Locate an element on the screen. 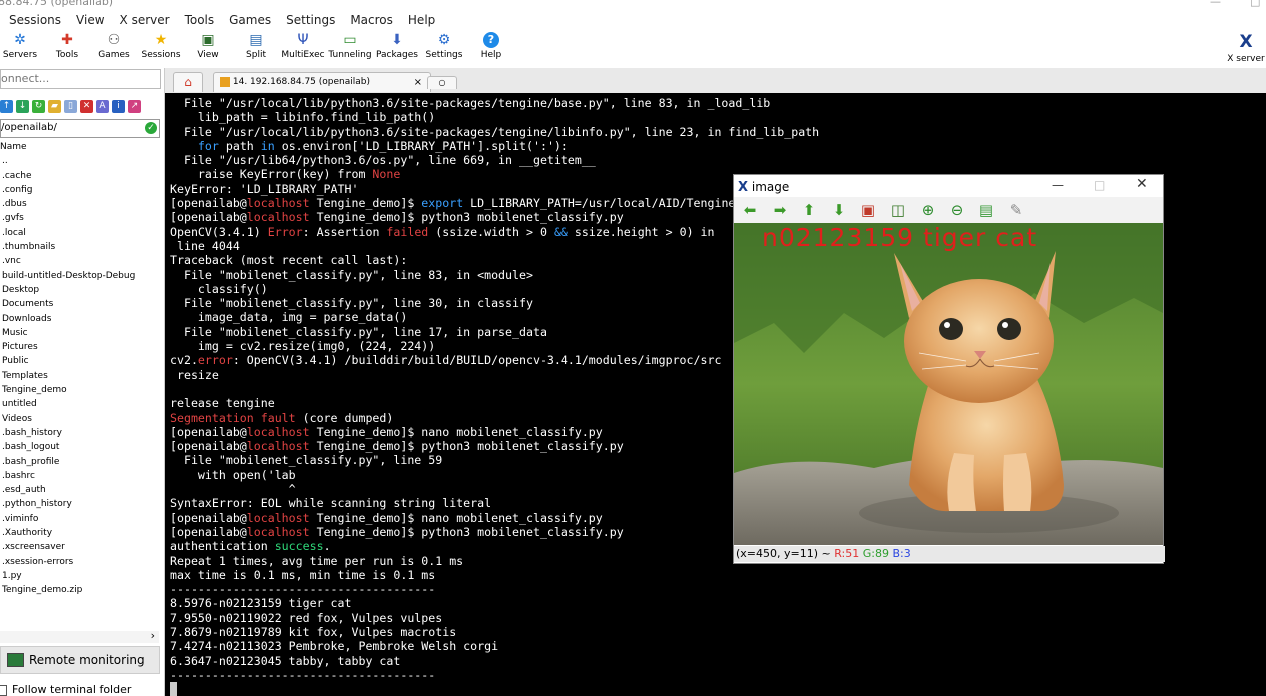  list-item: .. is located at coordinates (80, 161).